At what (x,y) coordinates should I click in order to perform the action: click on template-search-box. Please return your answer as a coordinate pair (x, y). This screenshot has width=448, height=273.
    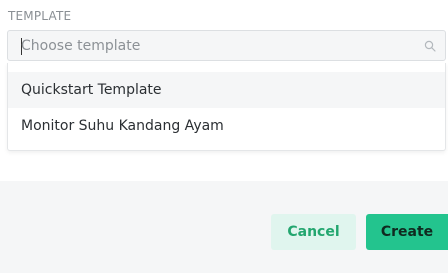
    Looking at the image, I should click on (226, 45).